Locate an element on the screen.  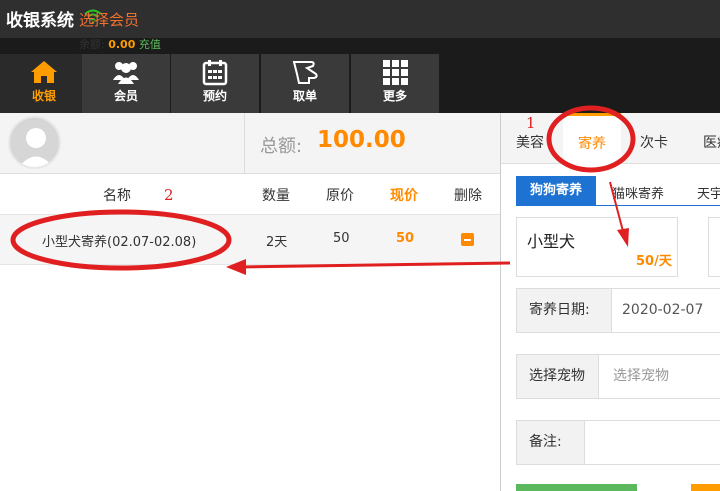
tab-boarding: 寄养 is located at coordinates (592, 139).